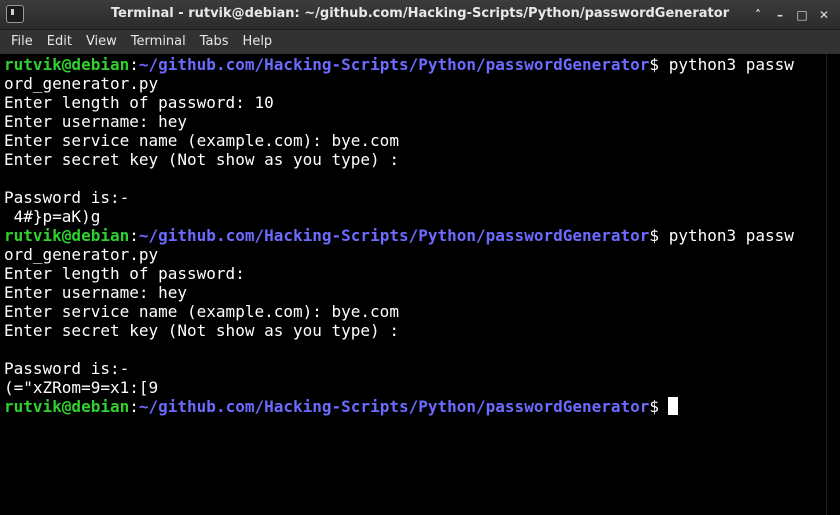  Describe the element at coordinates (780, 15) in the screenshot. I see `minimize-icon: –` at that location.